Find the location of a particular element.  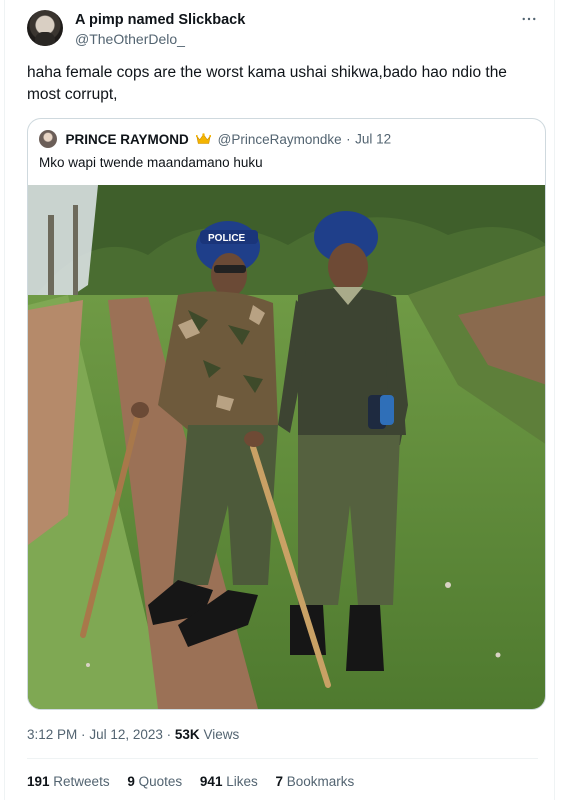

quoted-tweet-text: Mko wapi twende maandamano huku is located at coordinates (151, 162).